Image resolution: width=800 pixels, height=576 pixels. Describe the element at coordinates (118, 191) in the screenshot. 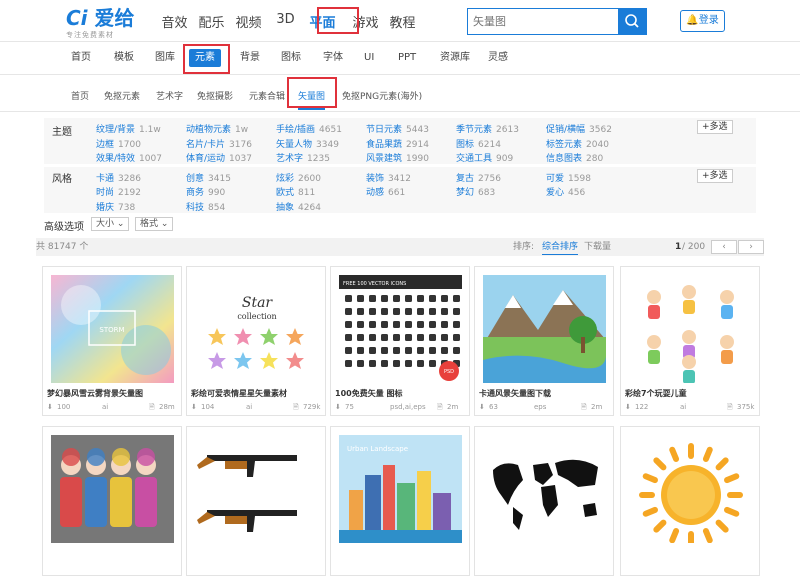

I see `filter-item: 时尚 2192` at that location.